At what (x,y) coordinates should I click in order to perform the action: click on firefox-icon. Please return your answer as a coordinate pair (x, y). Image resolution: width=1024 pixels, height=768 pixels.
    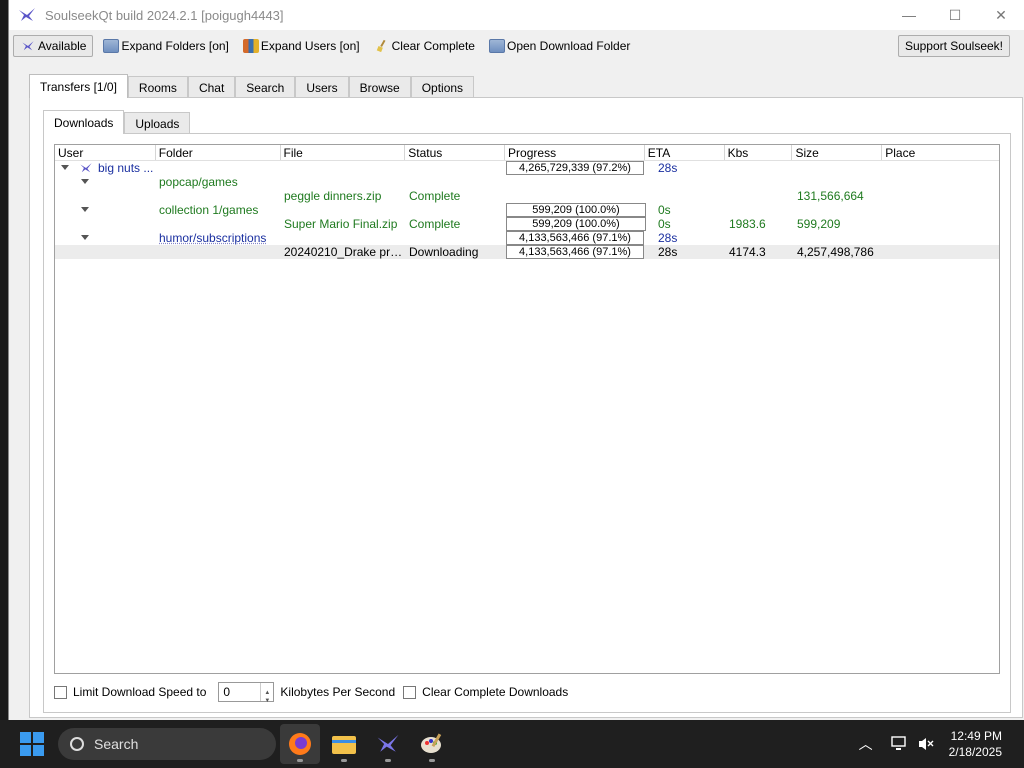
    Looking at the image, I should click on (300, 744).